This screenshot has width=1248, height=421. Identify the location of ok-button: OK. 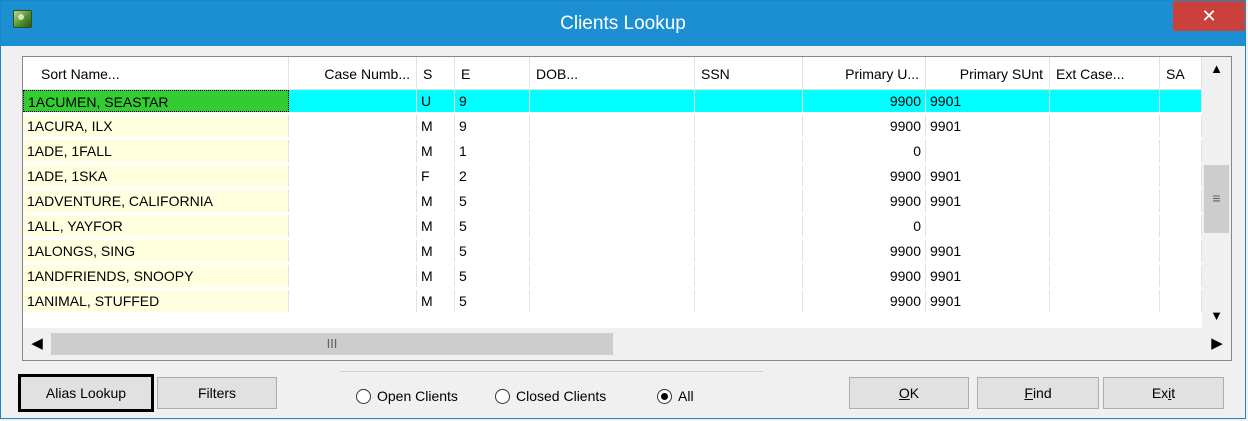
(909, 393).